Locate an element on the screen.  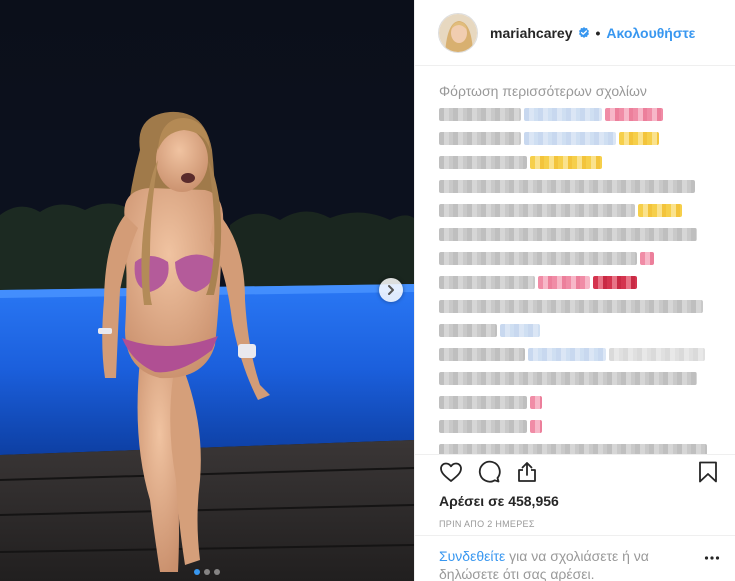
follow-button: Ακολουθήστε is located at coordinates (650, 33).